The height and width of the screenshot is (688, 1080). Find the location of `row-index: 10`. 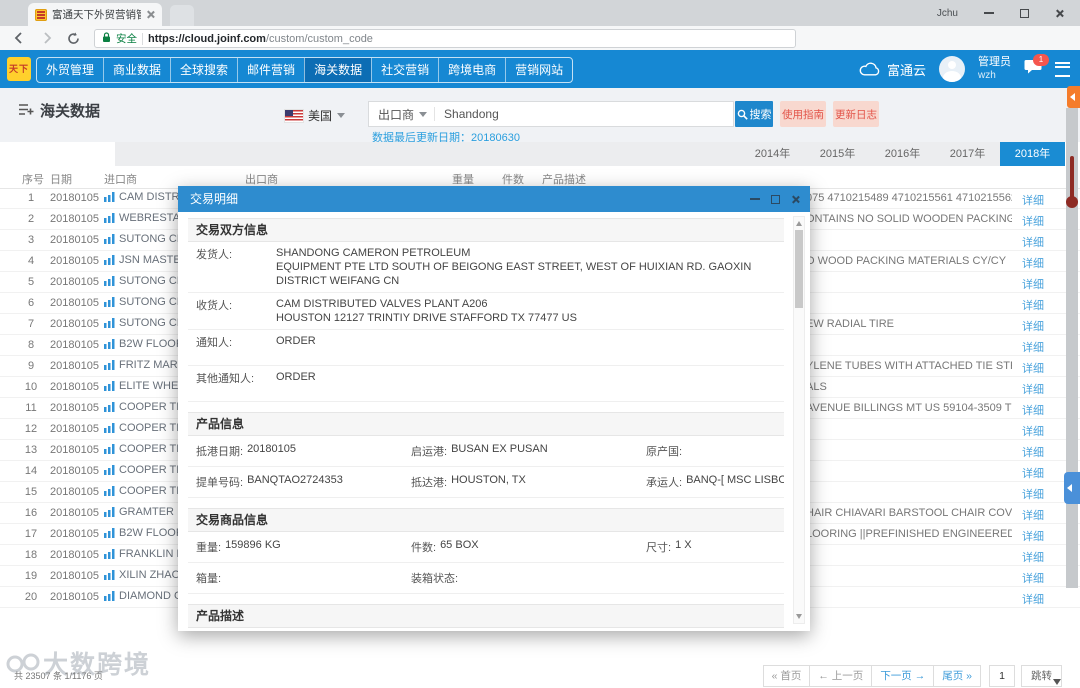

row-index: 10 is located at coordinates (31, 387).